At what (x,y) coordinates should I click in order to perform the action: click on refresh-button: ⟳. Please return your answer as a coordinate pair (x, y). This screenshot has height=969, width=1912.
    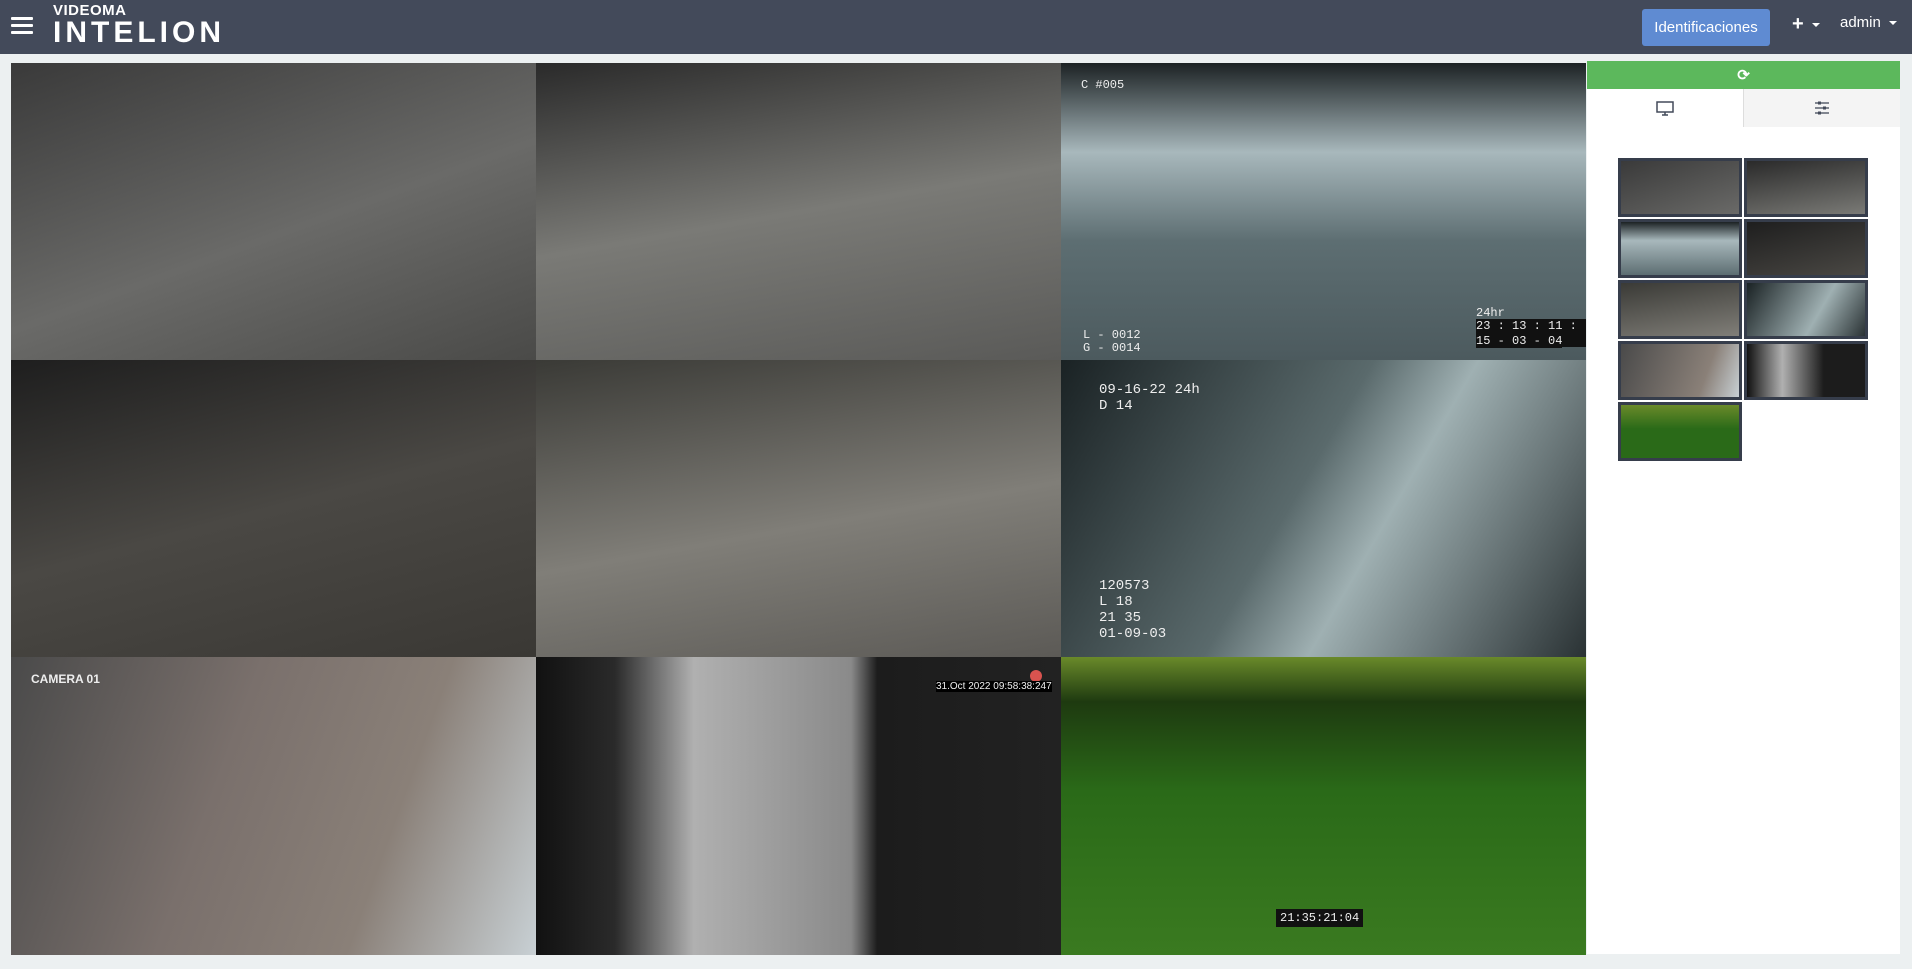
    Looking at the image, I should click on (1743, 75).